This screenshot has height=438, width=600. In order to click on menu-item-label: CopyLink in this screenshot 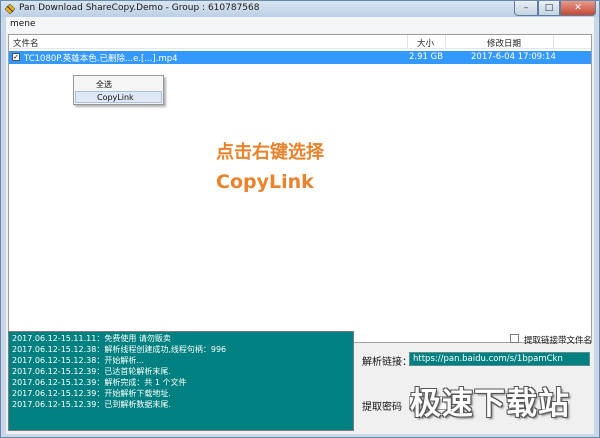, I will do `click(115, 97)`.